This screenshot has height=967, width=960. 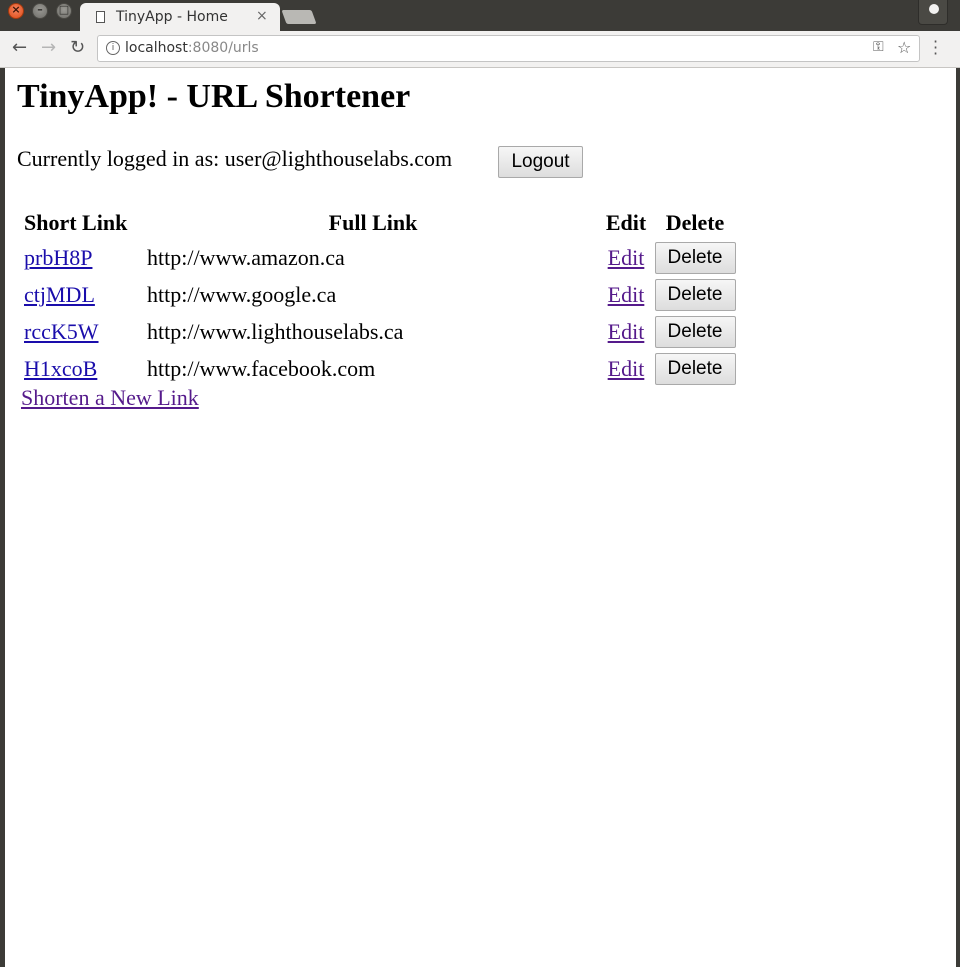 I want to click on full-link: http://www.google.ca, so click(x=242, y=294).